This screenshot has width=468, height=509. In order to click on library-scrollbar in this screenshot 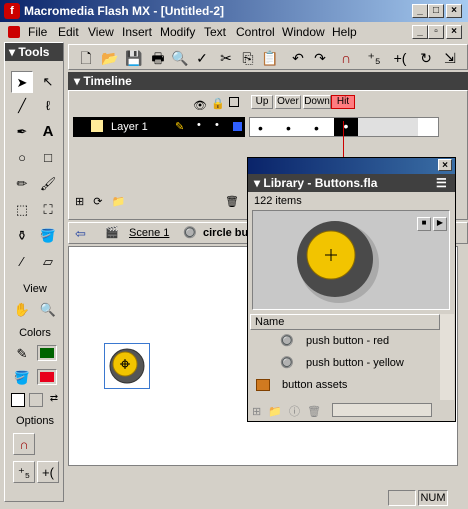, I will do `click(447, 357)`.